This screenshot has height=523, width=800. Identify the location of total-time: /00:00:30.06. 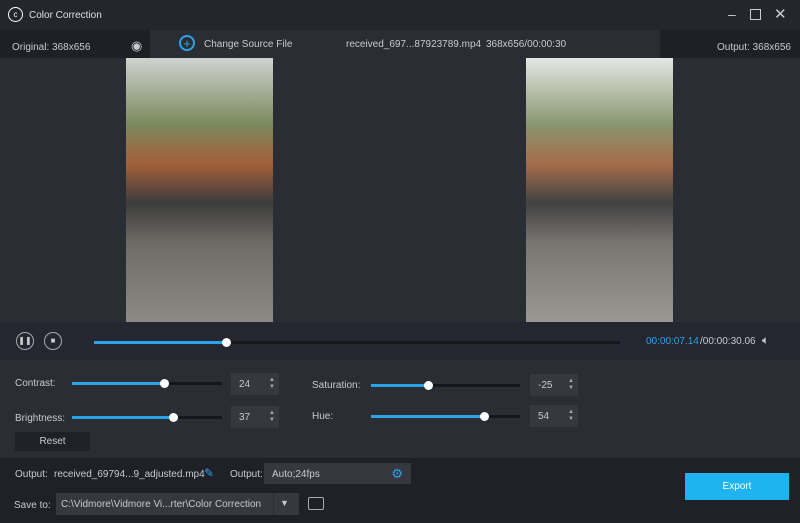
(728, 341).